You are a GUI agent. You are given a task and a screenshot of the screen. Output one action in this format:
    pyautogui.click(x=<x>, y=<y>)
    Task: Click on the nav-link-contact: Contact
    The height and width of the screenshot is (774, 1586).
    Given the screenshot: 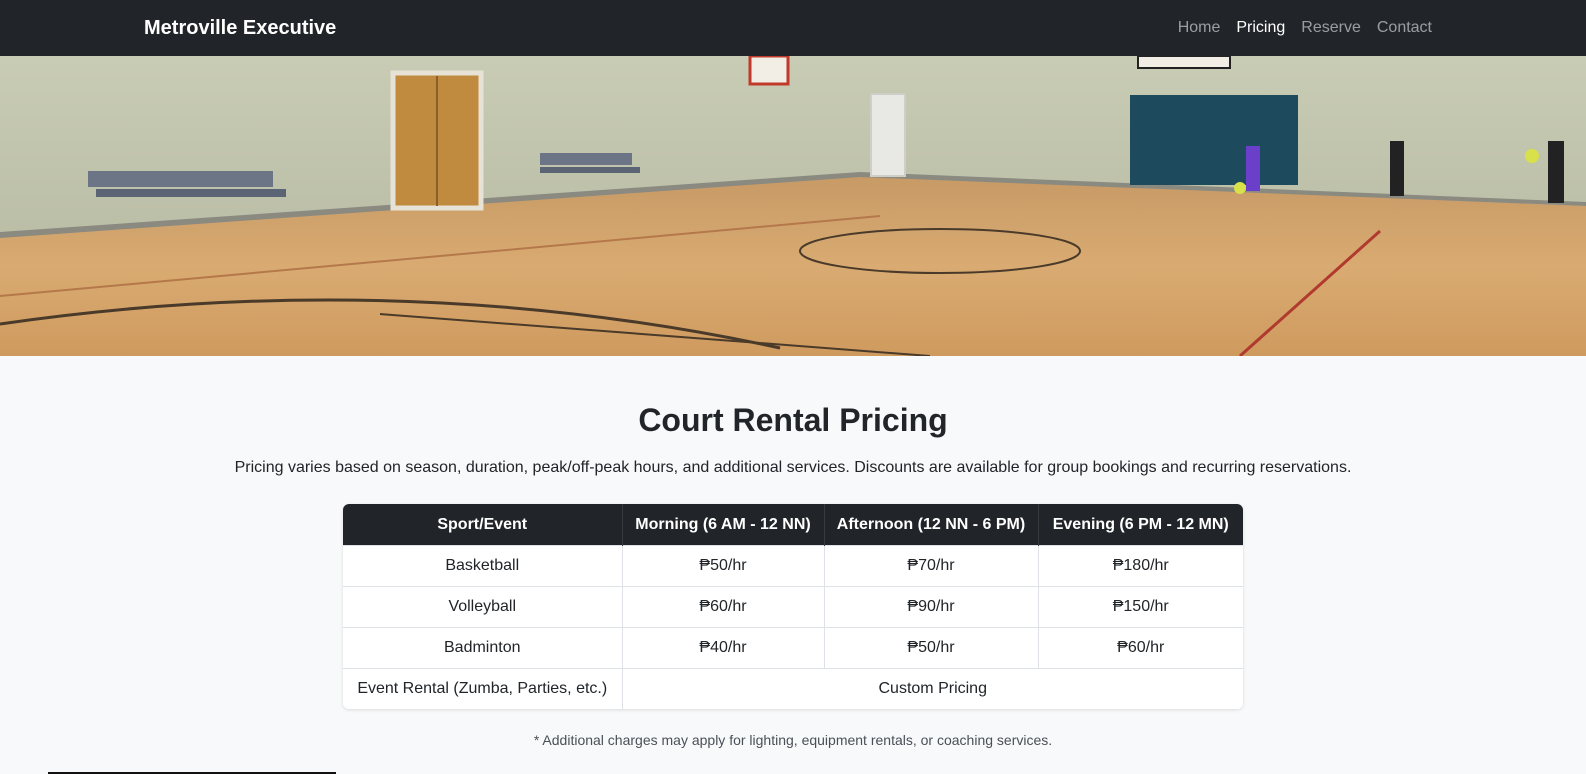 What is the action you would take?
    pyautogui.click(x=1404, y=28)
    